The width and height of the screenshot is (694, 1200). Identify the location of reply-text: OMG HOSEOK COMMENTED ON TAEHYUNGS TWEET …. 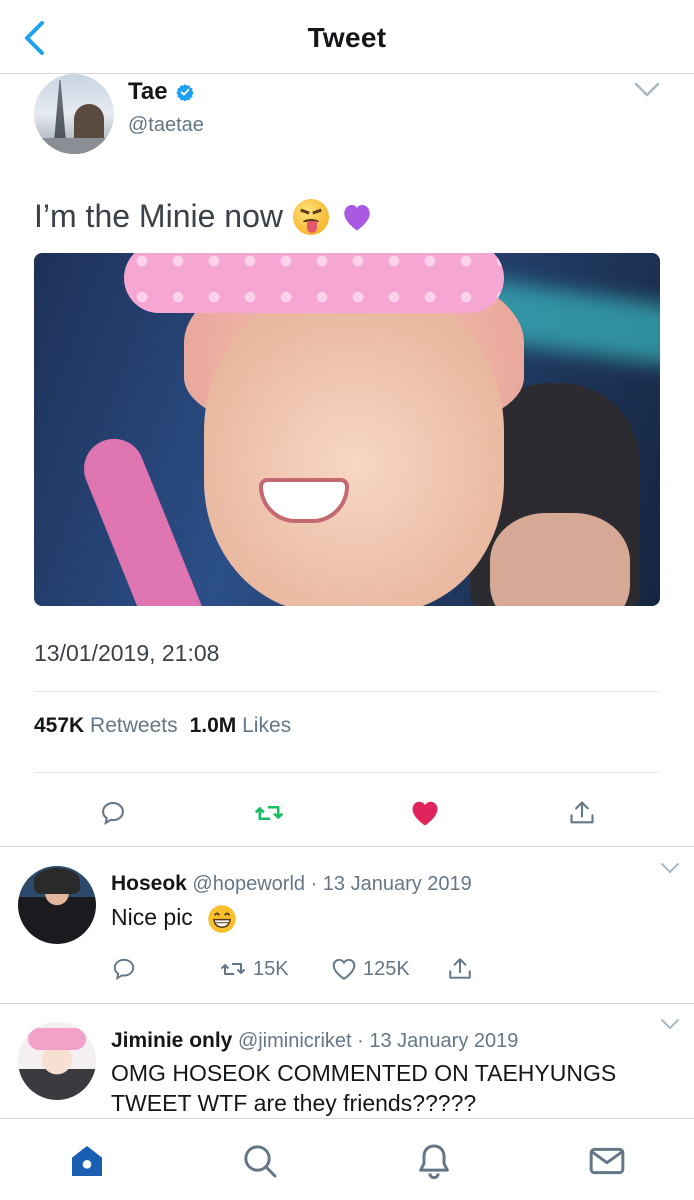
(363, 1088).